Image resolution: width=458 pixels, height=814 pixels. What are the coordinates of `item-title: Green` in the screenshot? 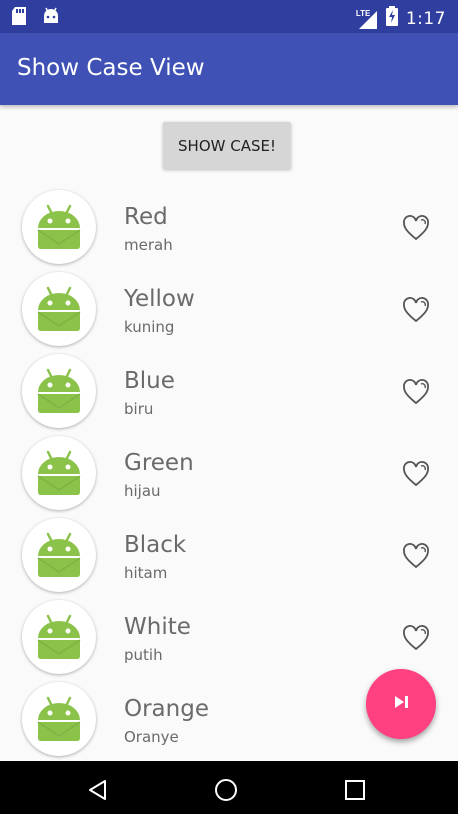 It's located at (159, 463).